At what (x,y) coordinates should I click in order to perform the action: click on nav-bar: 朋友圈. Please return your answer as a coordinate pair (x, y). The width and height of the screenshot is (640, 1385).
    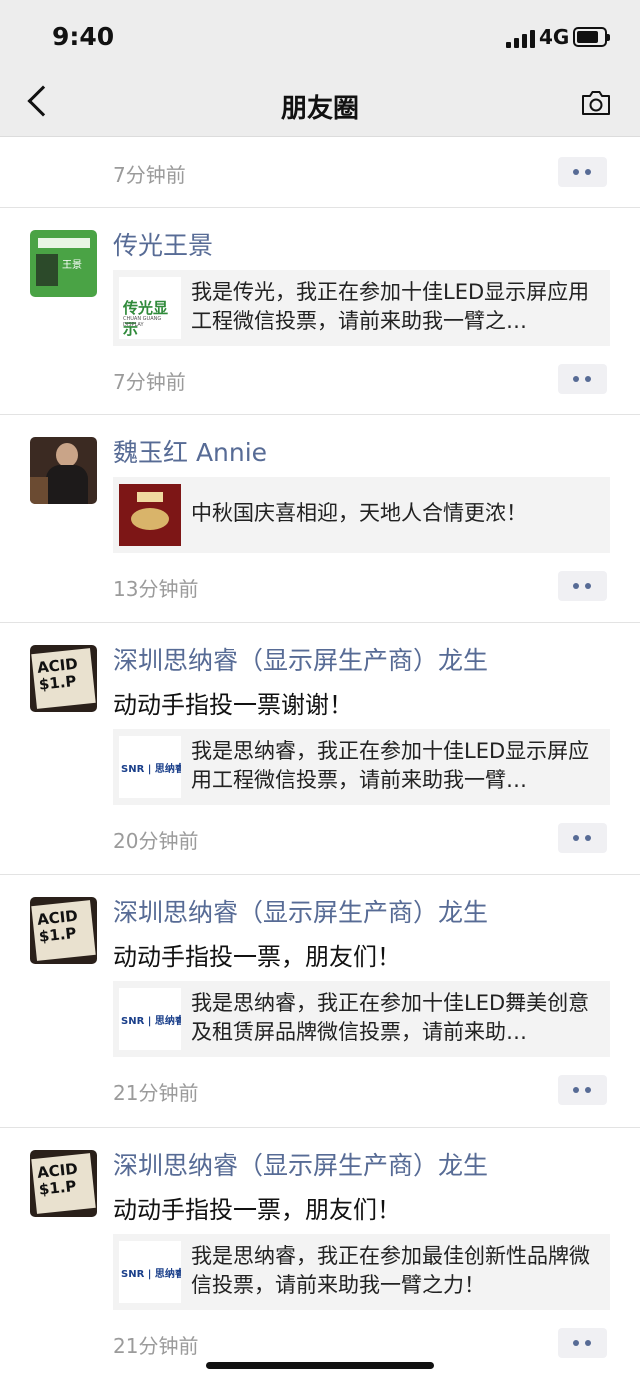
    Looking at the image, I should click on (320, 106).